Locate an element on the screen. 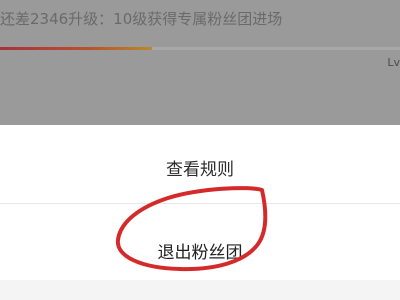 The height and width of the screenshot is (300, 400). sheet-bottom-spacer is located at coordinates (200, 290).